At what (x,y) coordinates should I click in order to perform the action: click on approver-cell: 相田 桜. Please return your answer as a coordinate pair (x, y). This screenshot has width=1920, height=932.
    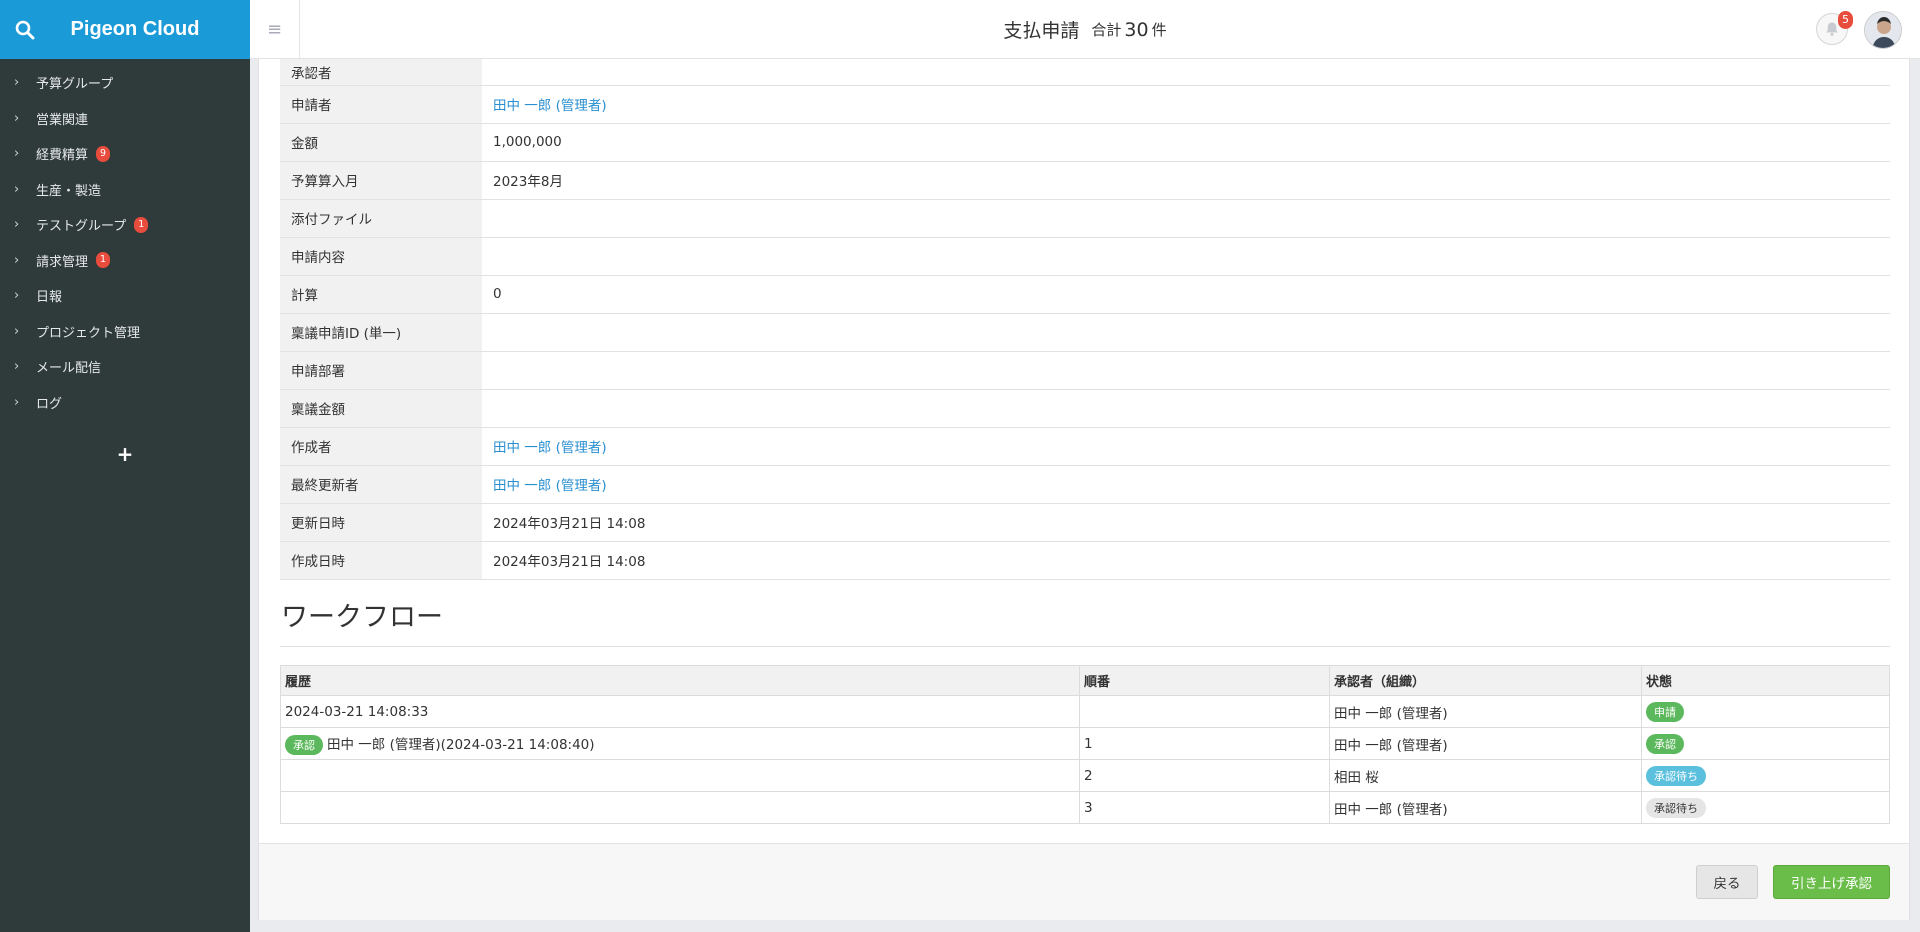
    Looking at the image, I should click on (1485, 775).